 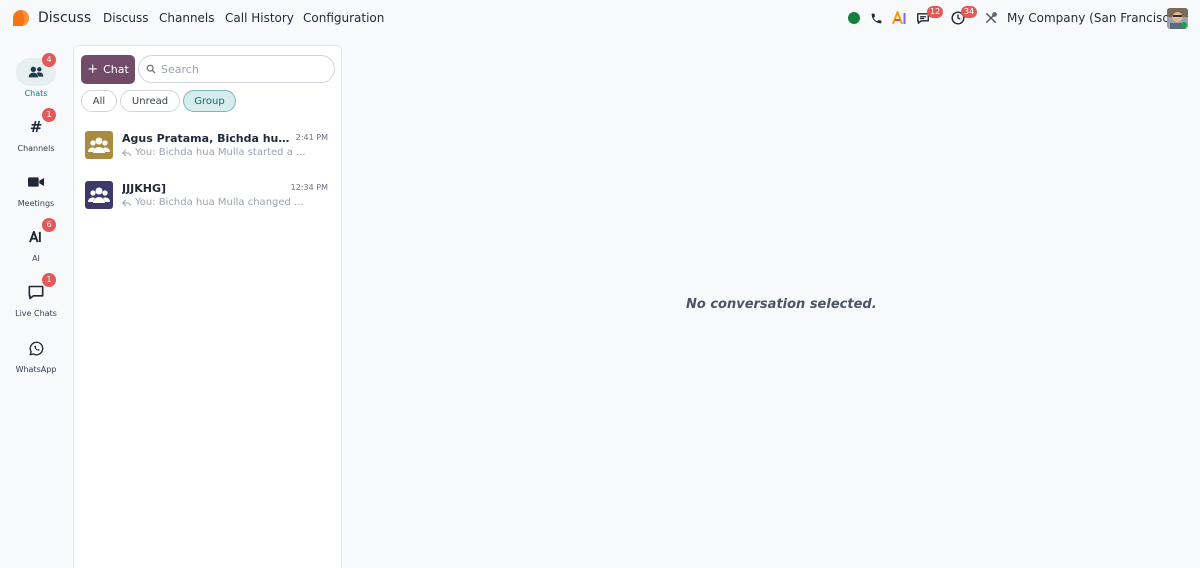 What do you see at coordinates (21, 18) in the screenshot?
I see `discuss-logo-icon` at bounding box center [21, 18].